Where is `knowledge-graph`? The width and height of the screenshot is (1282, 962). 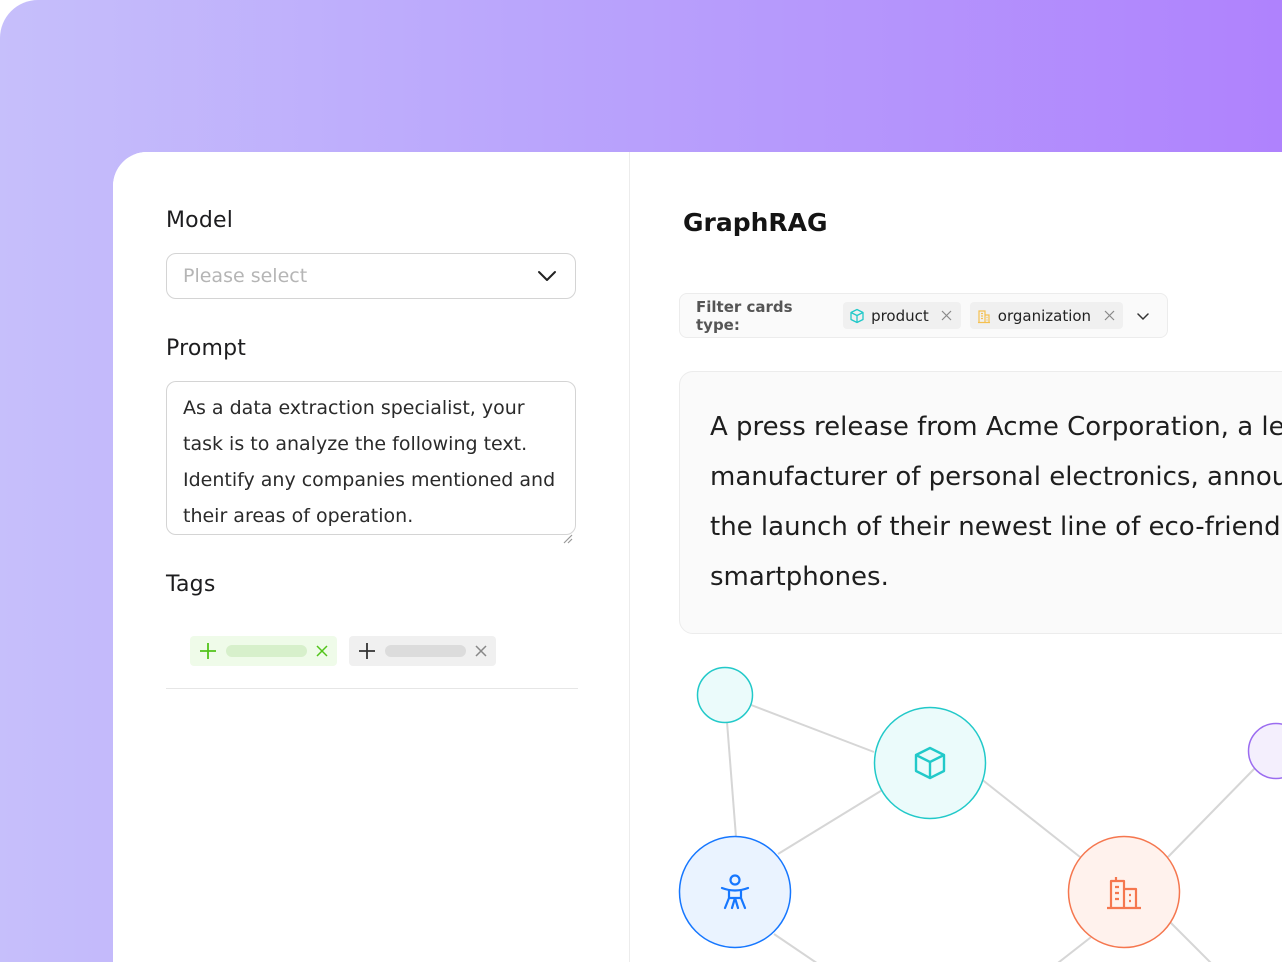 knowledge-graph is located at coordinates (980, 814).